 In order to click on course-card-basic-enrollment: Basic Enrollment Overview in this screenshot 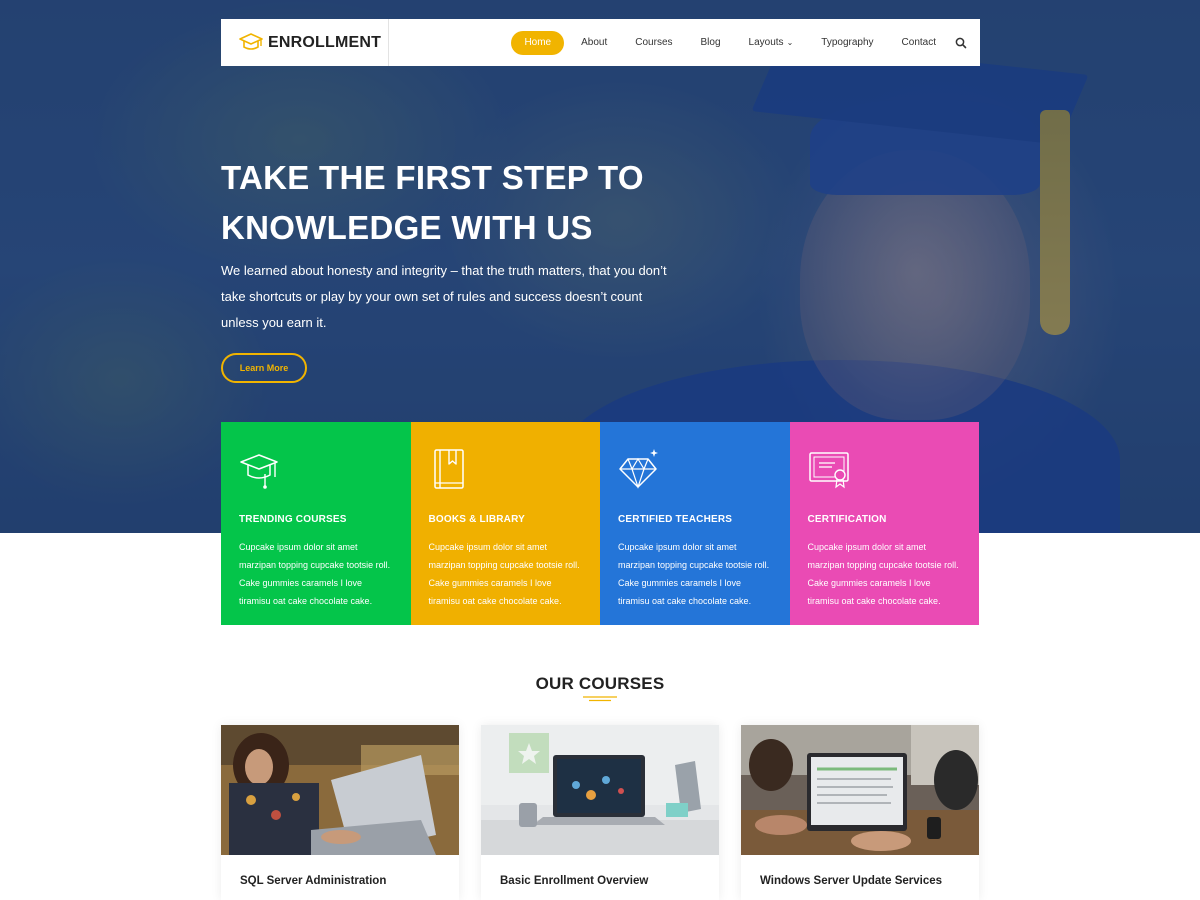, I will do `click(600, 812)`.